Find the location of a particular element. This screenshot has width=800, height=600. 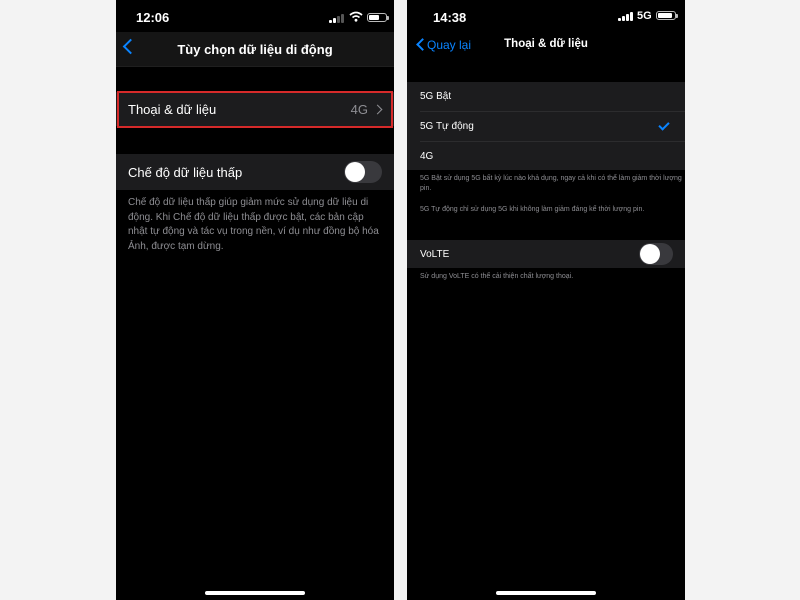

checkmark-icon is located at coordinates (664, 125).